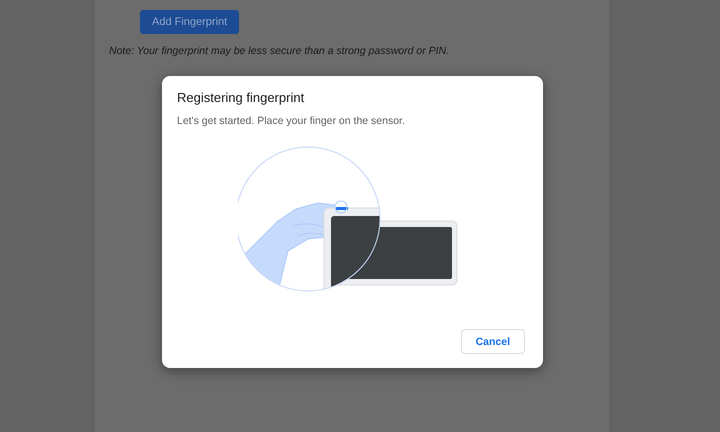  What do you see at coordinates (291, 121) in the screenshot?
I see `dialog-message: Let's get started. Place your finger on the sensor.` at bounding box center [291, 121].